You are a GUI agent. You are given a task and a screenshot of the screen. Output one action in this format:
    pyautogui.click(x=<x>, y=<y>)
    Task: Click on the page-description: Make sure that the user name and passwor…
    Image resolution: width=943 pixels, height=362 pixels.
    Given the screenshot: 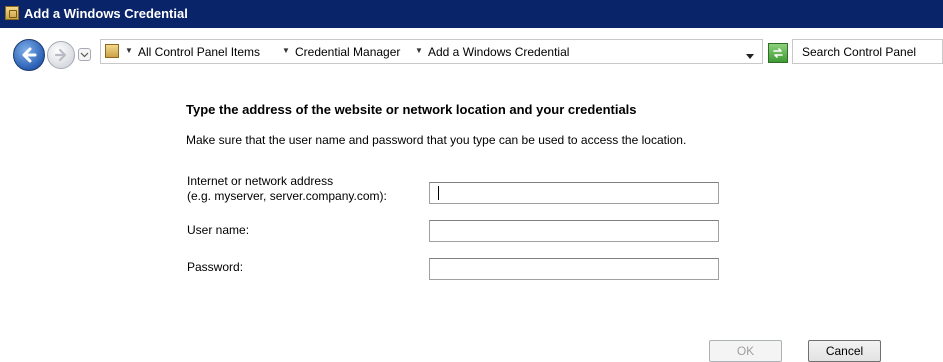 What is the action you would take?
    pyautogui.click(x=436, y=140)
    